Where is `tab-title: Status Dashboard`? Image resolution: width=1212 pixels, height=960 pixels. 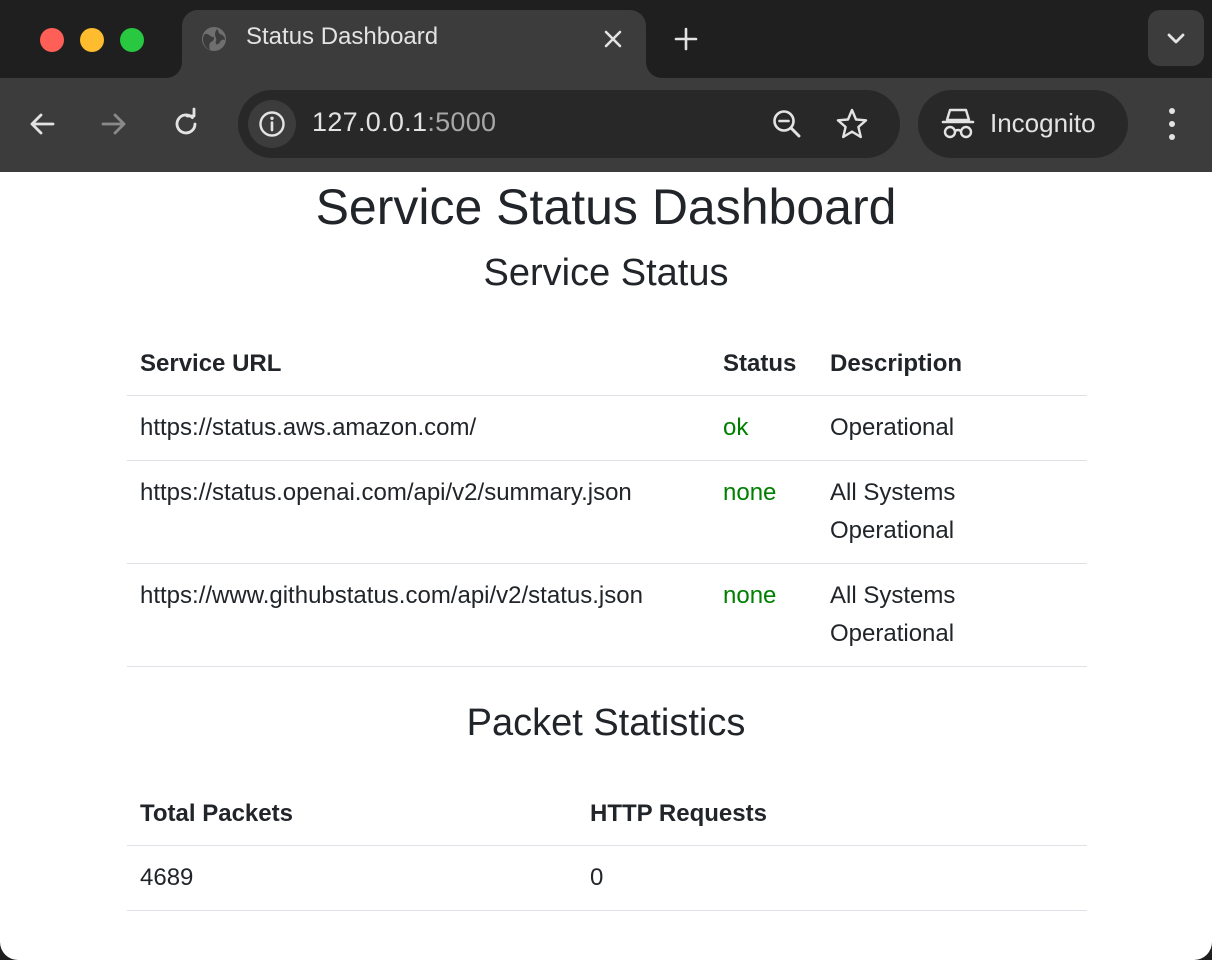 tab-title: Status Dashboard is located at coordinates (342, 36).